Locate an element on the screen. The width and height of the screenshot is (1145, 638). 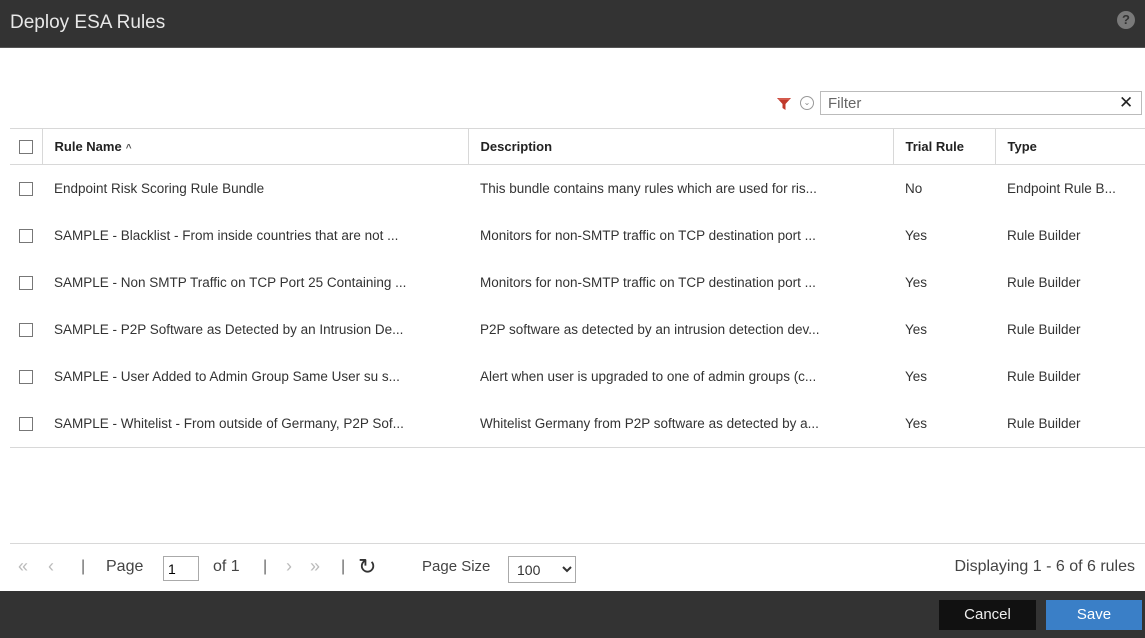
save-button: Save is located at coordinates (1094, 615).